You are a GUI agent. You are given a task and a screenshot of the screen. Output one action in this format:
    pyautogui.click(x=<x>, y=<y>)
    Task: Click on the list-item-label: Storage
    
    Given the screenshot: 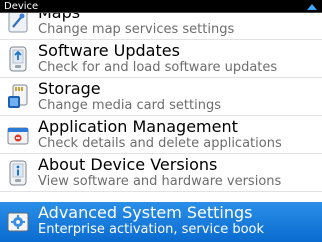 What is the action you would take?
    pyautogui.click(x=69, y=88)
    